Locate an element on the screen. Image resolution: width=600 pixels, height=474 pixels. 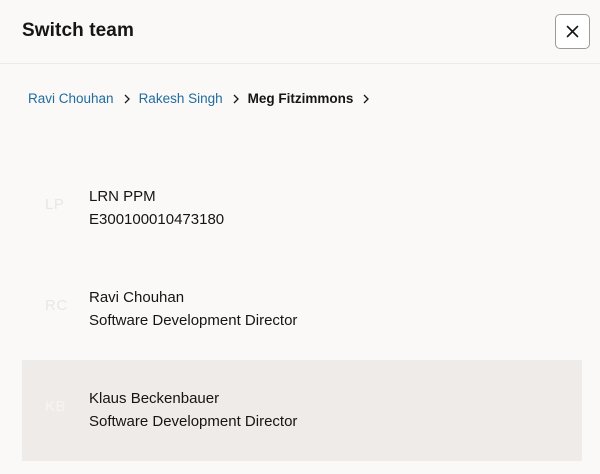
close-button is located at coordinates (572, 31).